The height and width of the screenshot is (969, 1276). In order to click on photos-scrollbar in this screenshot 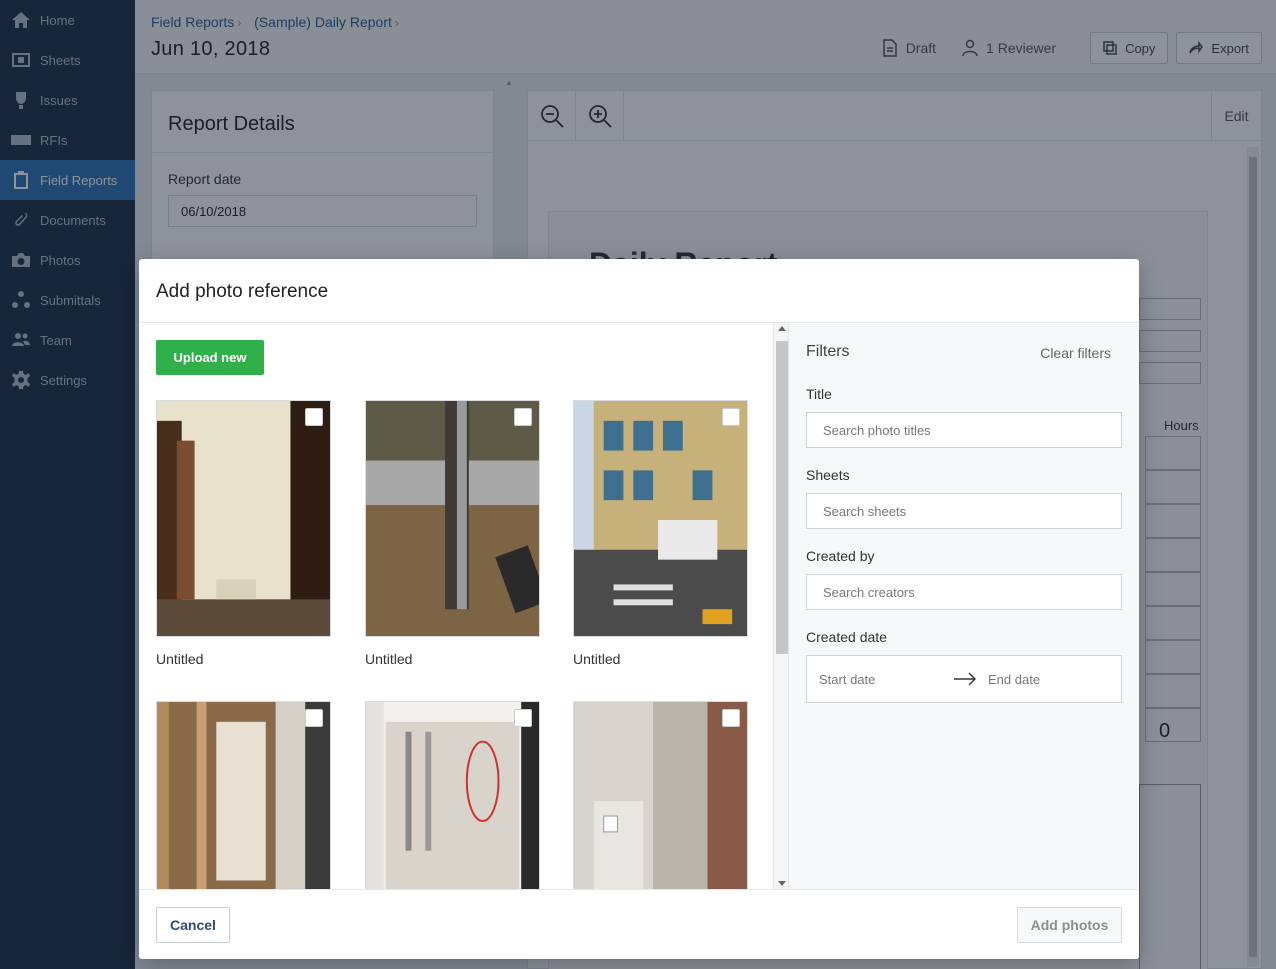, I will do `click(781, 606)`.